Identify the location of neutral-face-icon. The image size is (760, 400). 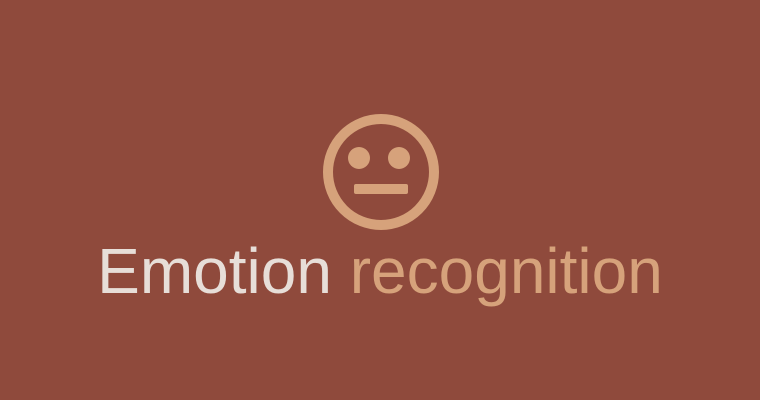
(381, 172).